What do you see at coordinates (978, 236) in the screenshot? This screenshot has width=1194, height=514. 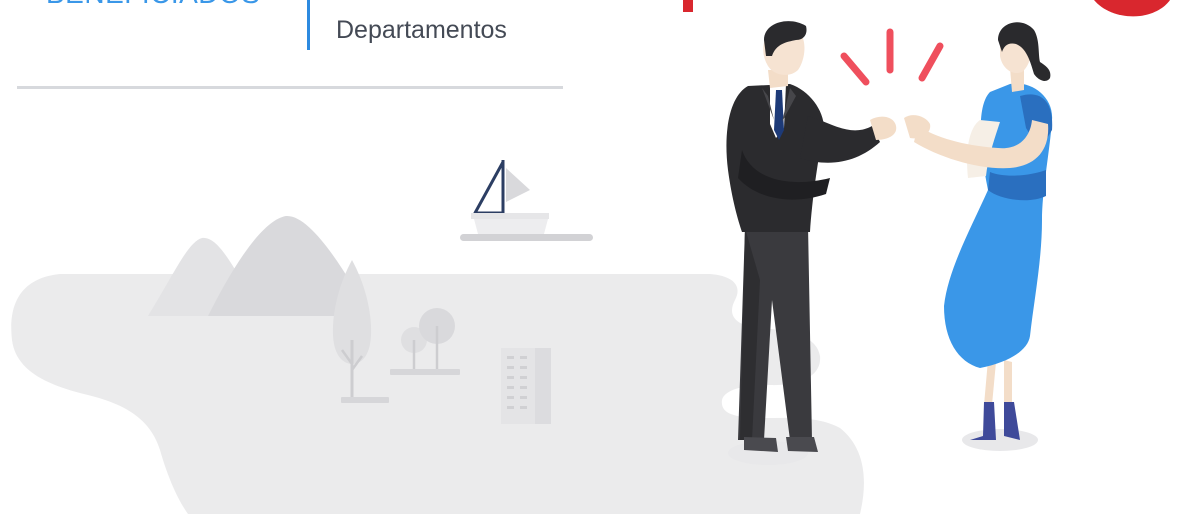 I see `businesswoman-icon` at bounding box center [978, 236].